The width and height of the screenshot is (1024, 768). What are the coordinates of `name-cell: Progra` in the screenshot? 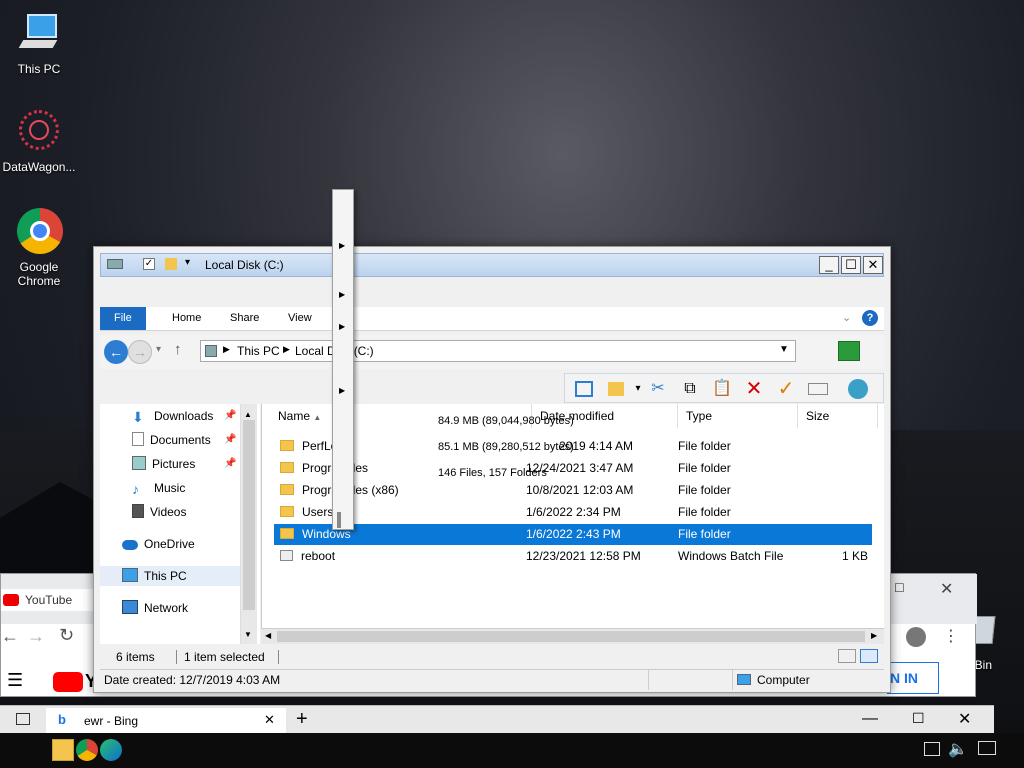 It's located at (309, 490).